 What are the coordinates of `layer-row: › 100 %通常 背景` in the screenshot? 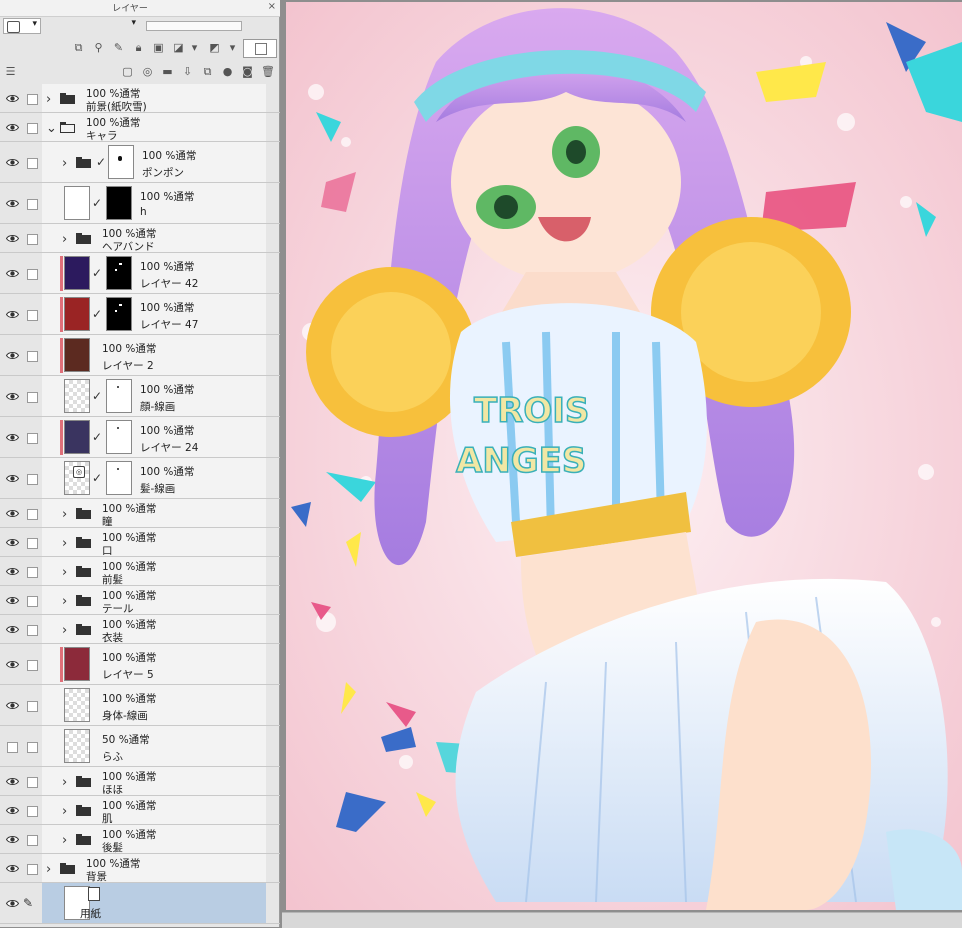 It's located at (140, 868).